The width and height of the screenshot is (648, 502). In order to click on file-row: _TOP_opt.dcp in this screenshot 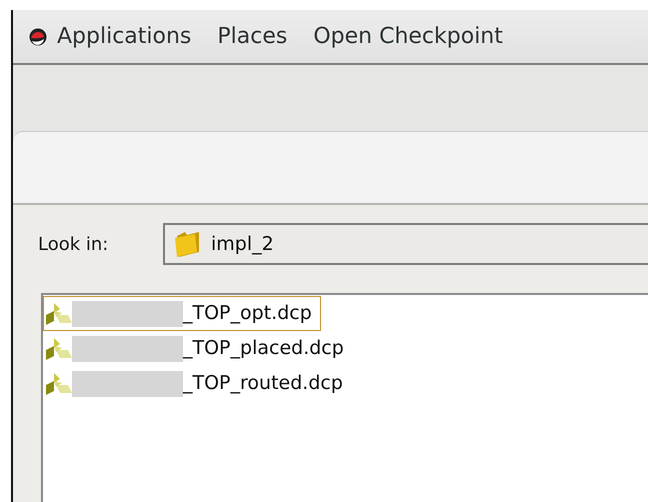, I will do `click(182, 313)`.